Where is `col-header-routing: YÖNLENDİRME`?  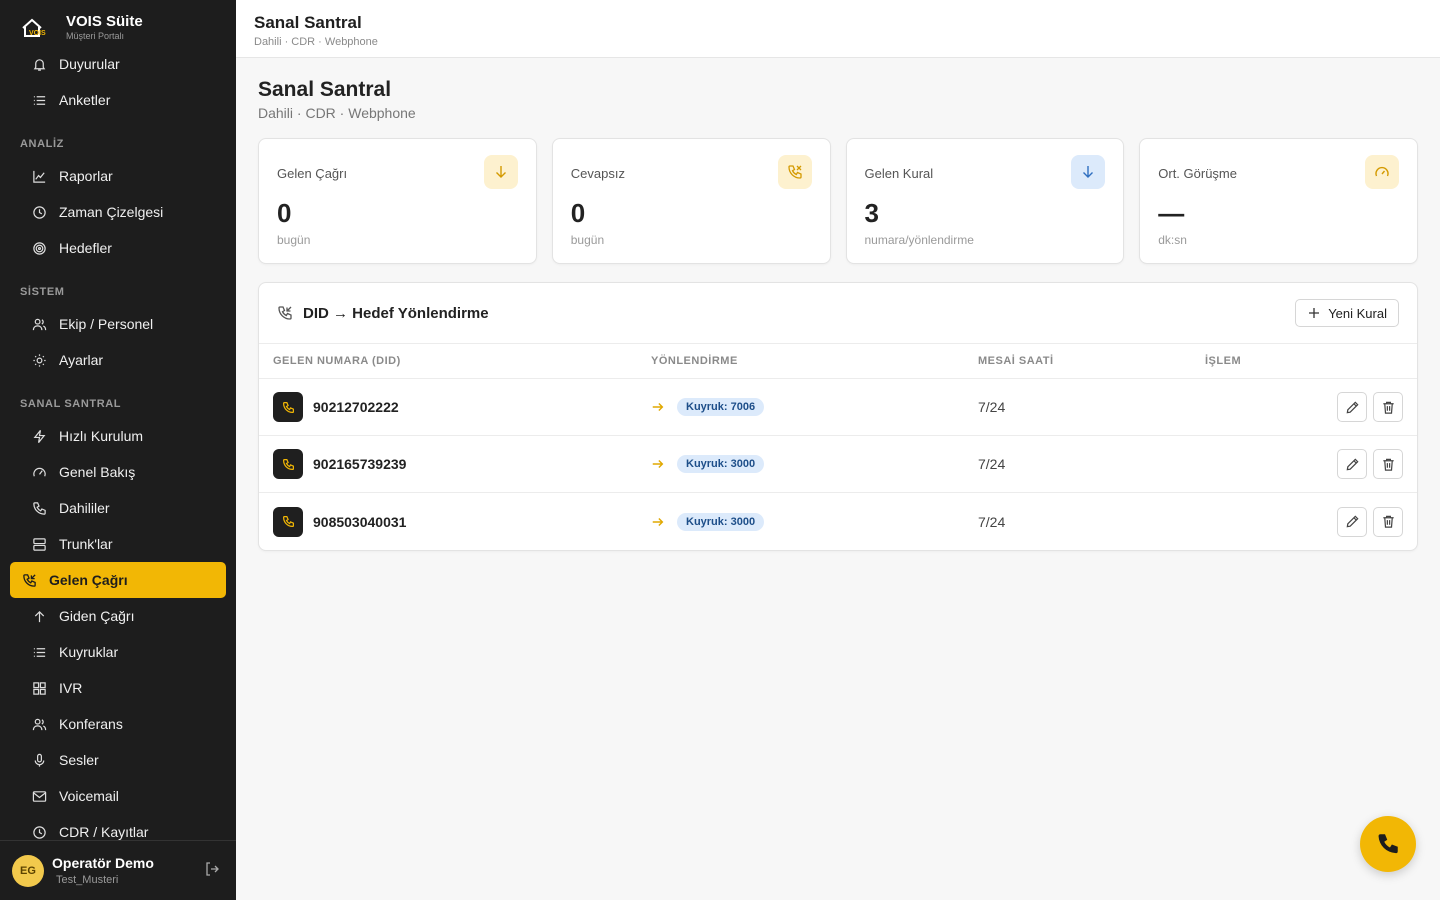 col-header-routing: YÖNLENDİRME is located at coordinates (694, 361).